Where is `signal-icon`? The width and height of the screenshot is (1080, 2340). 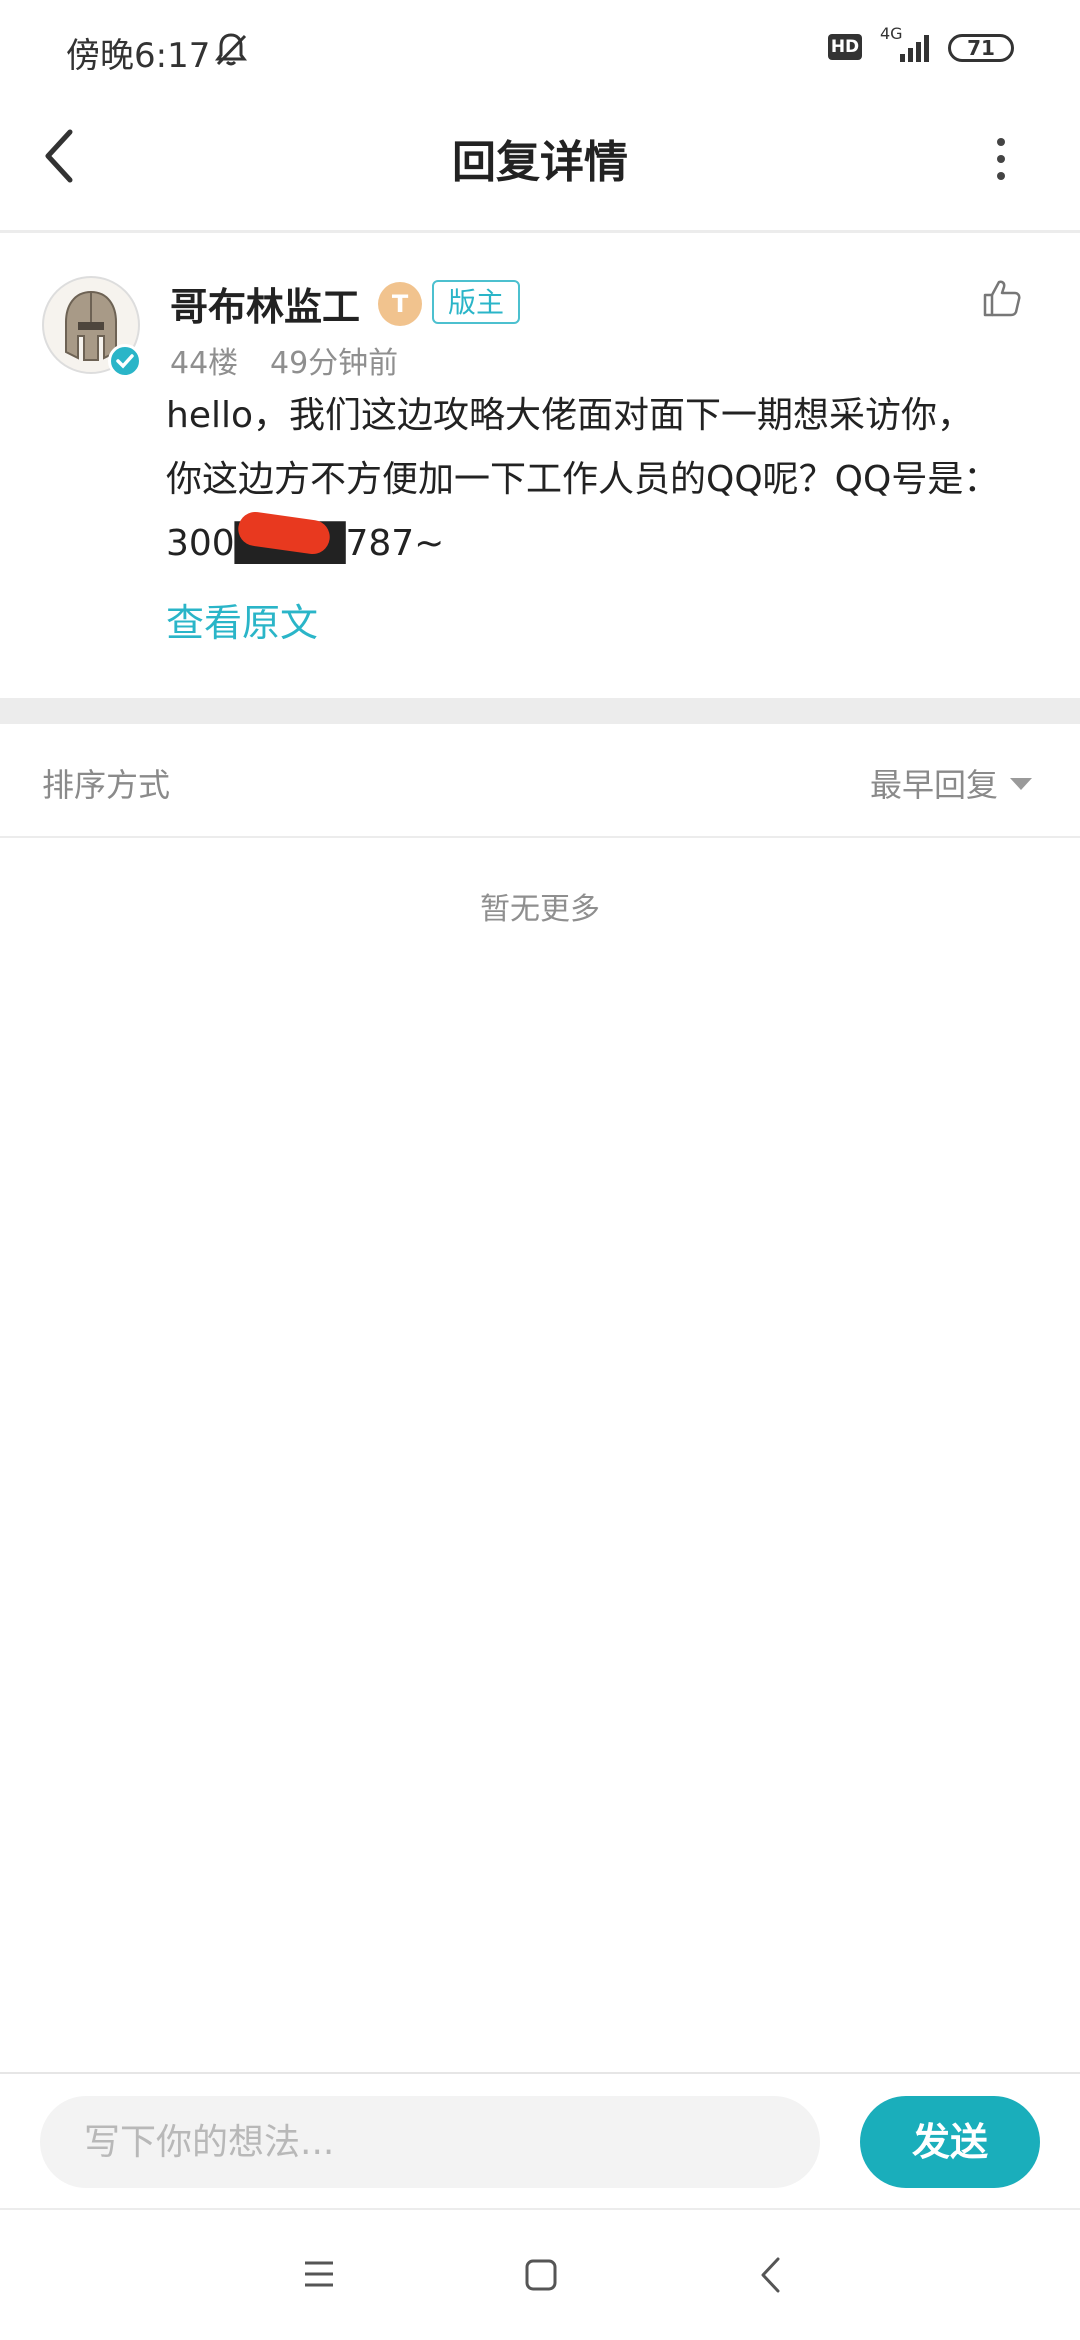
signal-icon is located at coordinates (914, 48).